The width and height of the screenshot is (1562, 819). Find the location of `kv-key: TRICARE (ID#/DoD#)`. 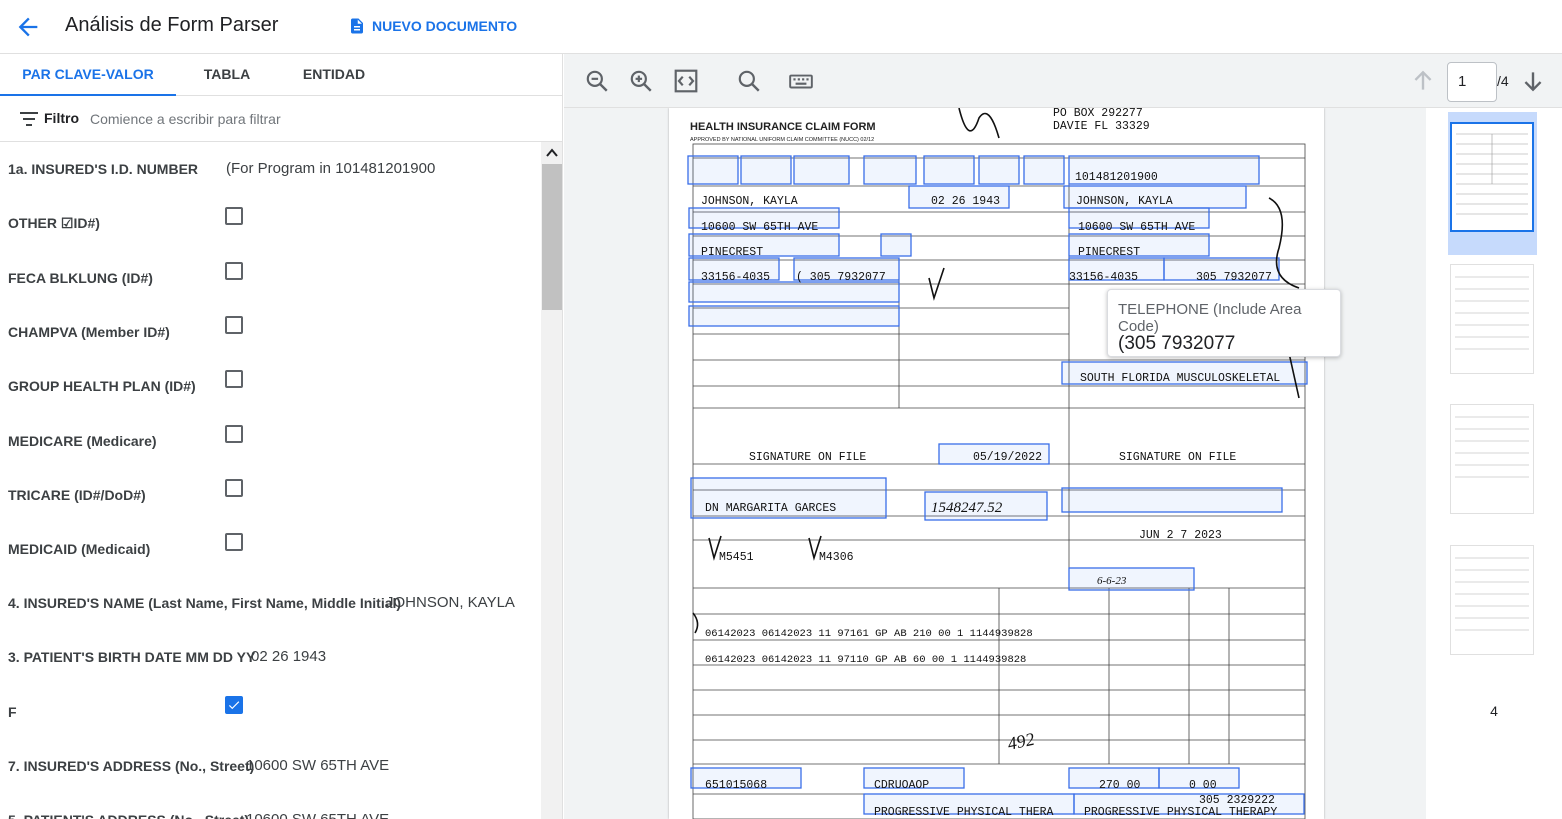

kv-key: TRICARE (ID#/DoD#) is located at coordinates (77, 495).